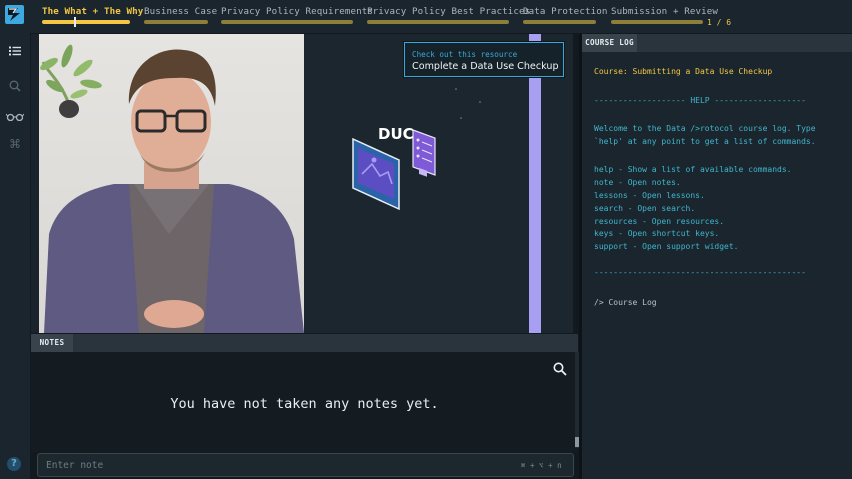 This screenshot has width=852, height=479. What do you see at coordinates (649, 195) in the screenshot?
I see `command-line: lessons - Open lessons.` at bounding box center [649, 195].